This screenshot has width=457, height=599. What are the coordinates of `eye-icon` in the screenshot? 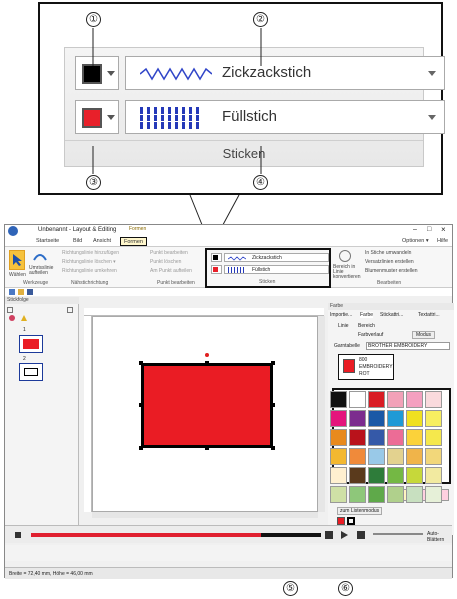 It's located at (12, 318).